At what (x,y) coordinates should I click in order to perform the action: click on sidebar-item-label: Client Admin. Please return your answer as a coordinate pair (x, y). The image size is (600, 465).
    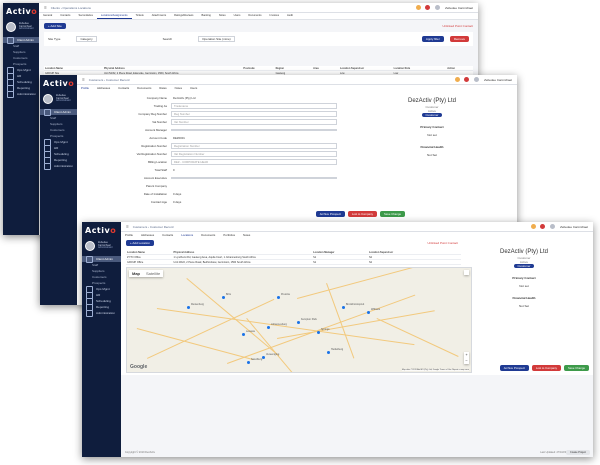
    Looking at the image, I should click on (25, 40).